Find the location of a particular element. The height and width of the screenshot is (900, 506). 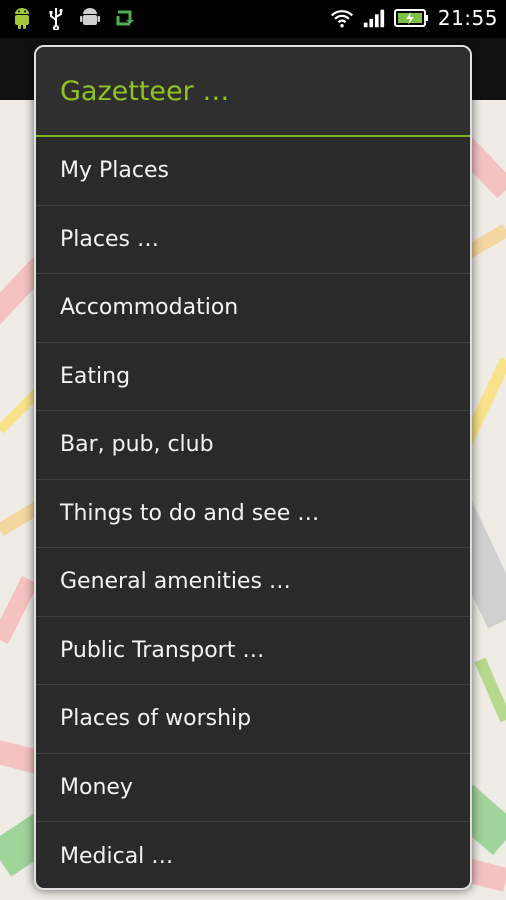

android-icon is located at coordinates (22, 18).